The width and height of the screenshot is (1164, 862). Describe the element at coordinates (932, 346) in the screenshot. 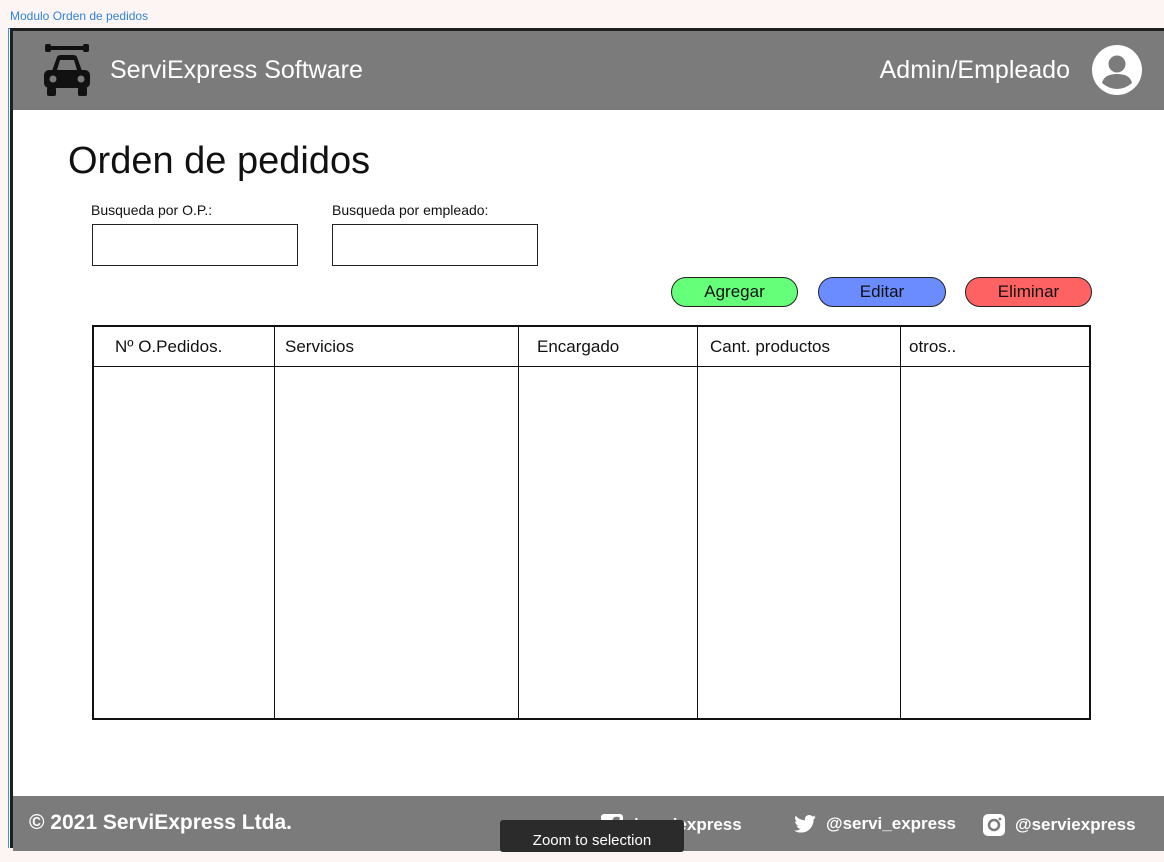

I see `column-header-others: otros..` at that location.